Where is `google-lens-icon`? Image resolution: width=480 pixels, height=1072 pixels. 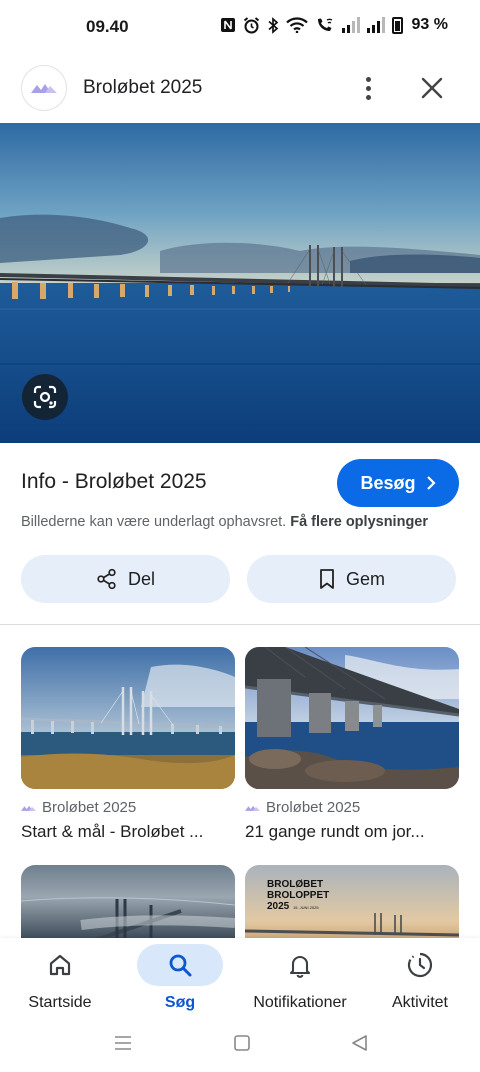 google-lens-icon is located at coordinates (45, 397).